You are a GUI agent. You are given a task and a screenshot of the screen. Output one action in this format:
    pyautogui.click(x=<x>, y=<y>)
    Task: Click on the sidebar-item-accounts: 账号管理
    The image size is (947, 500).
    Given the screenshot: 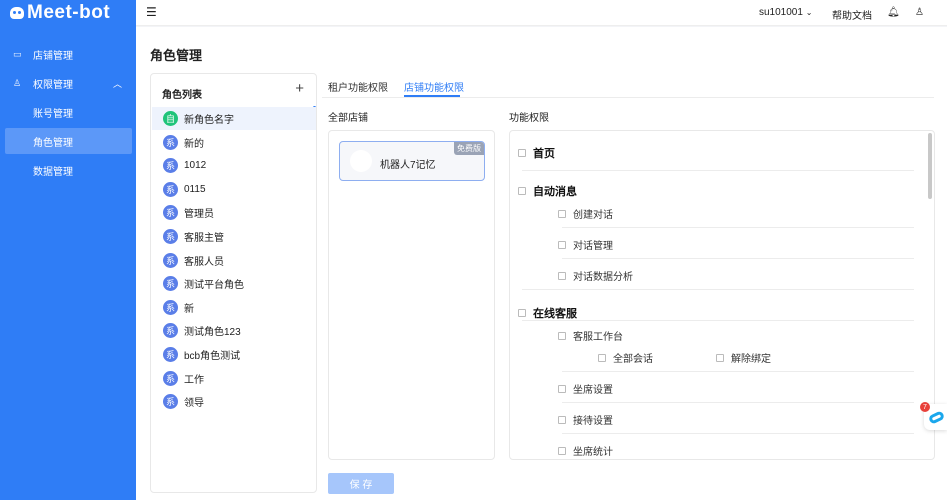 What is the action you would take?
    pyautogui.click(x=68, y=112)
    